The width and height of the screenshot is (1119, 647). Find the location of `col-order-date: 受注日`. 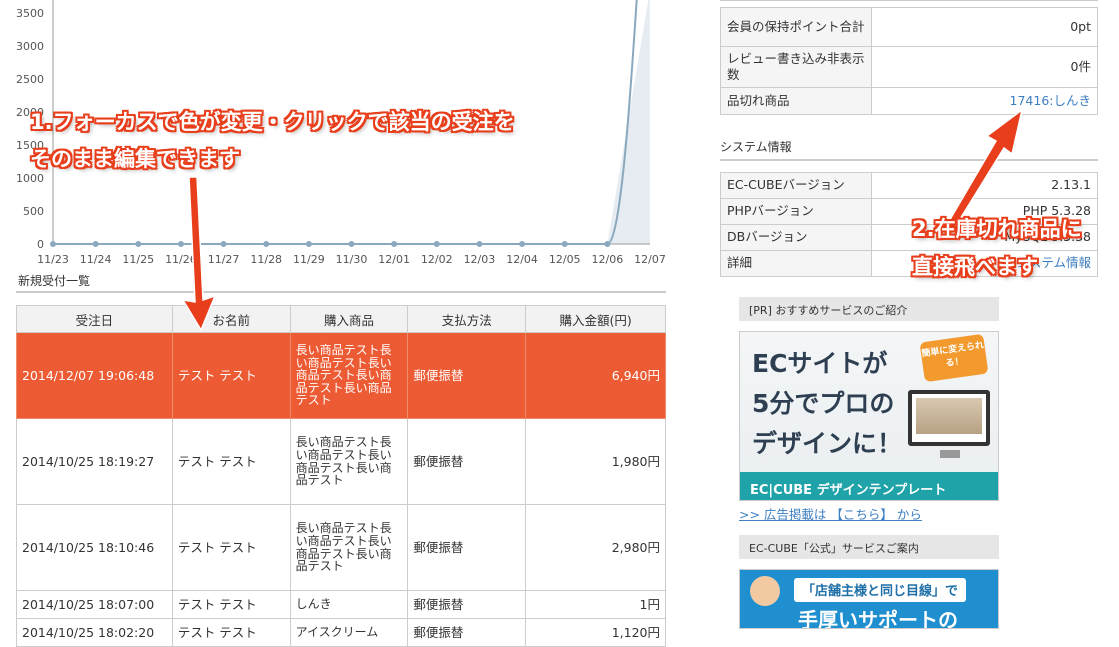

col-order-date: 受注日 is located at coordinates (94, 319).